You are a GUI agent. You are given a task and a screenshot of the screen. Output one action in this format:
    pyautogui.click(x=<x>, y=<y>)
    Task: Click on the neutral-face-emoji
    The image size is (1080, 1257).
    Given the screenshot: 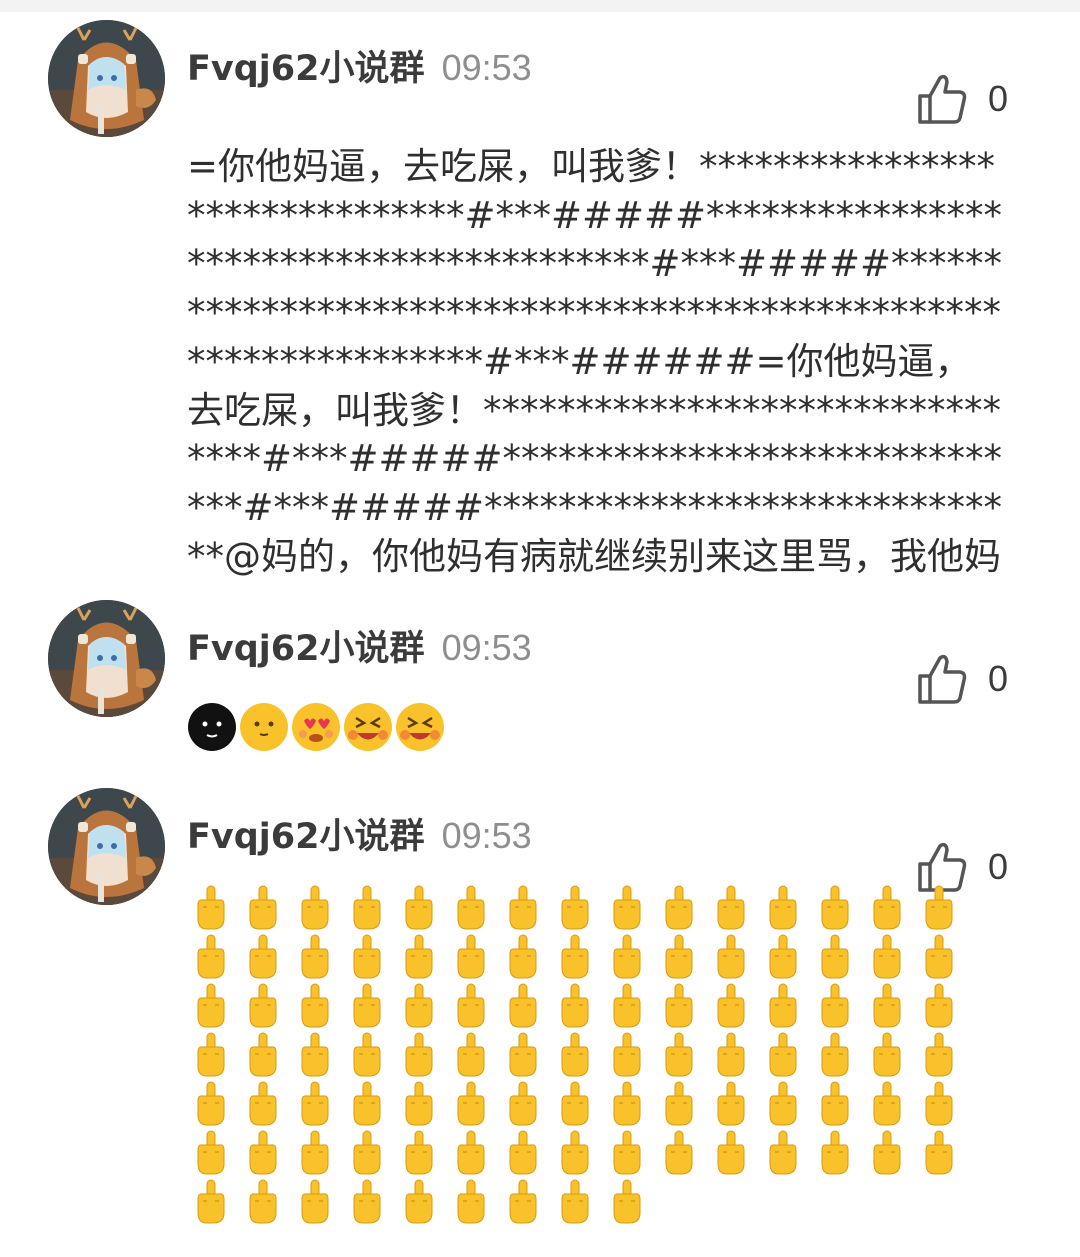 What is the action you would take?
    pyautogui.click(x=264, y=727)
    